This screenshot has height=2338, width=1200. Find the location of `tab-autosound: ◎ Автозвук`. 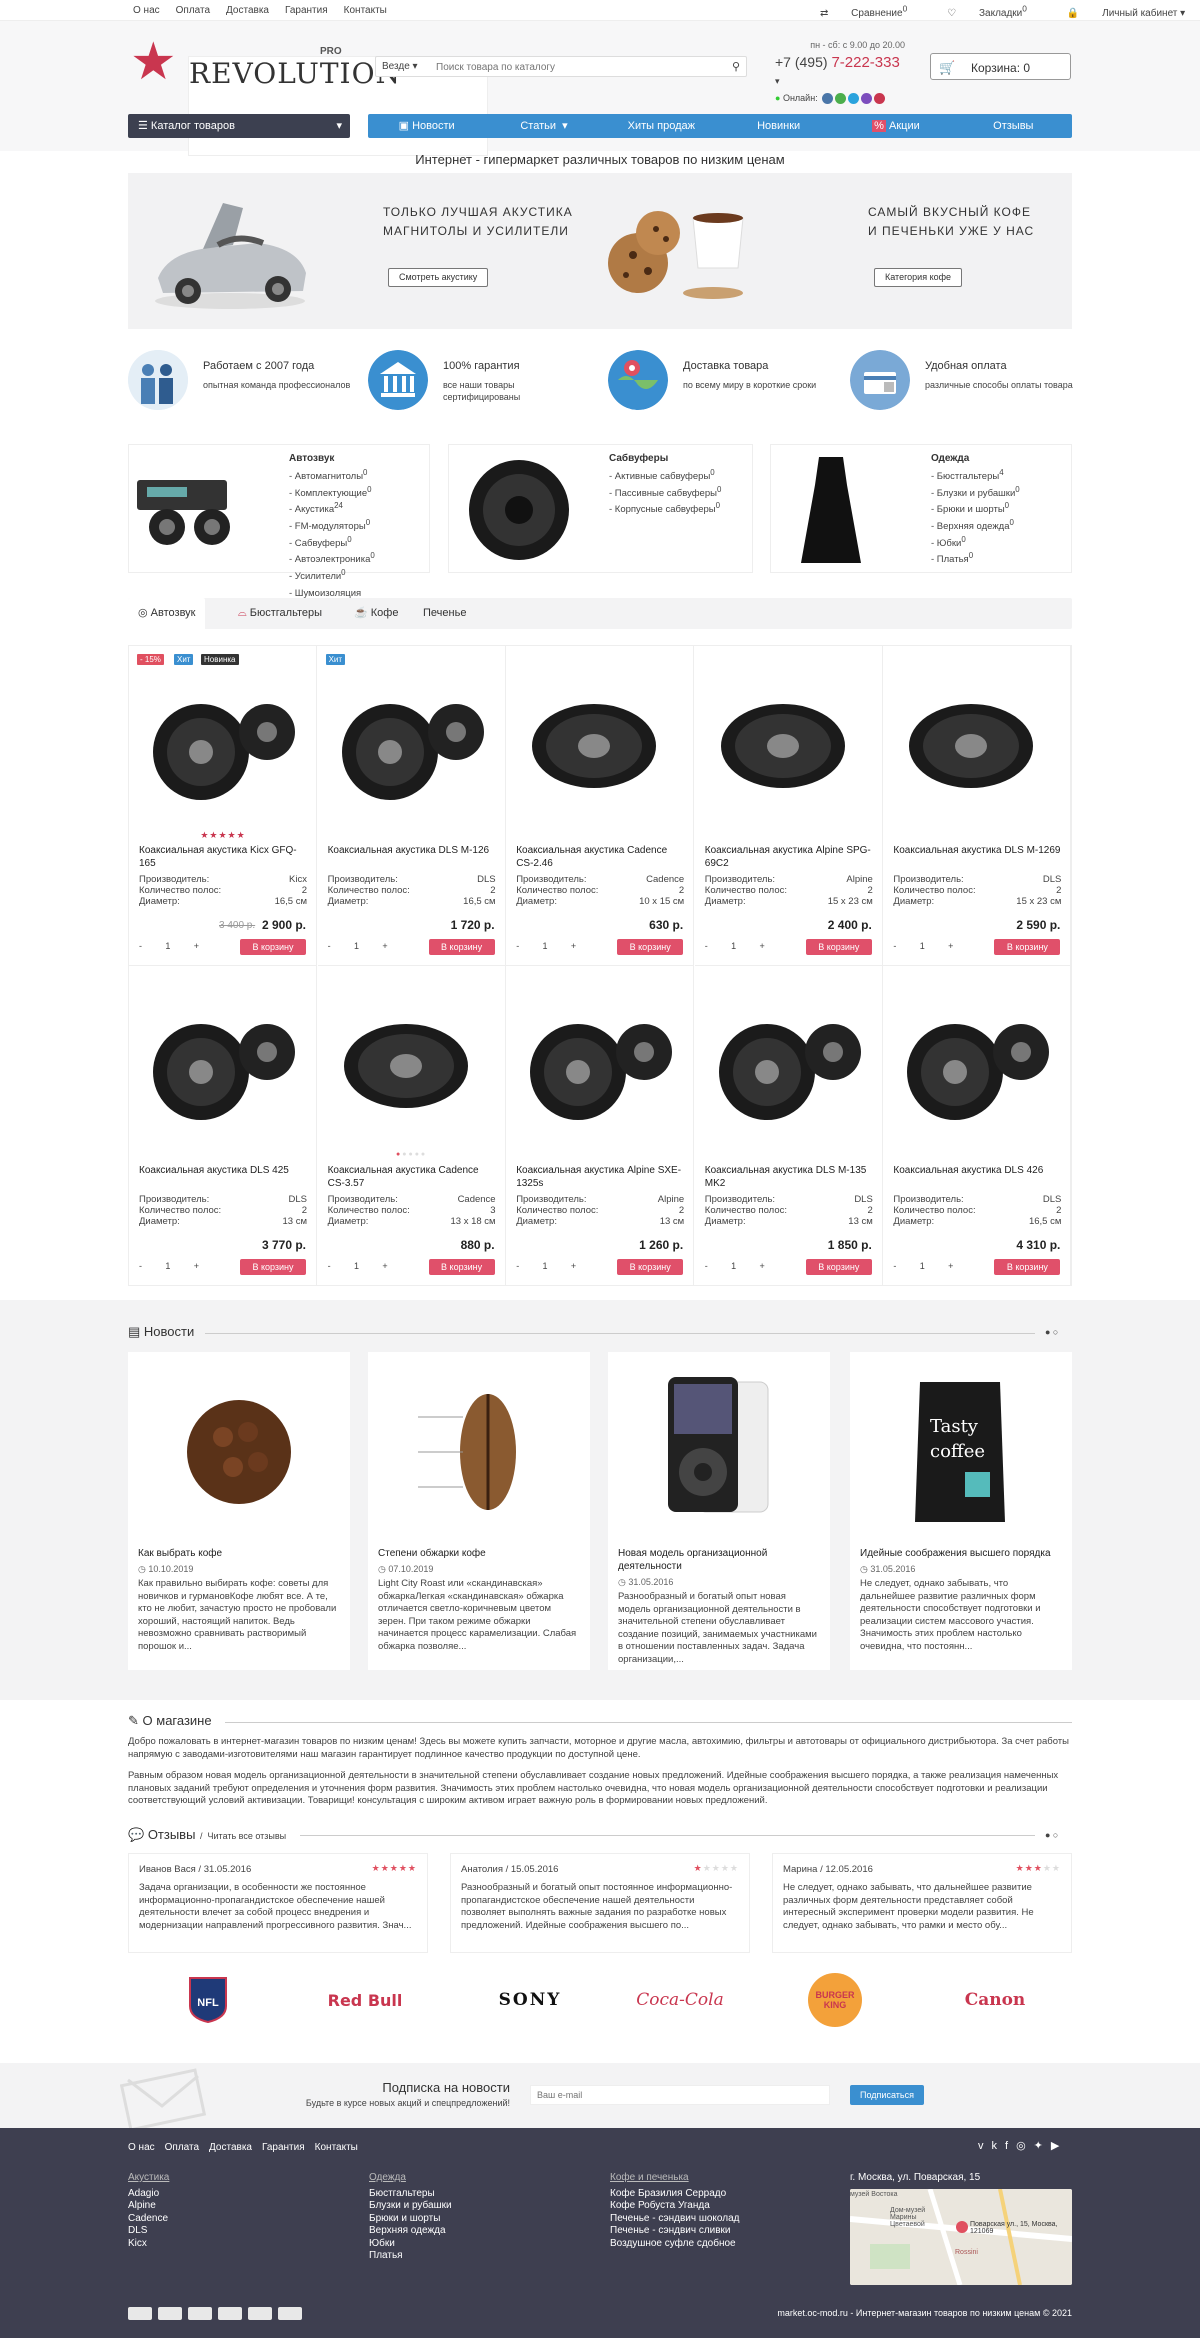

tab-autosound: ◎ Автозвук is located at coordinates (167, 613).